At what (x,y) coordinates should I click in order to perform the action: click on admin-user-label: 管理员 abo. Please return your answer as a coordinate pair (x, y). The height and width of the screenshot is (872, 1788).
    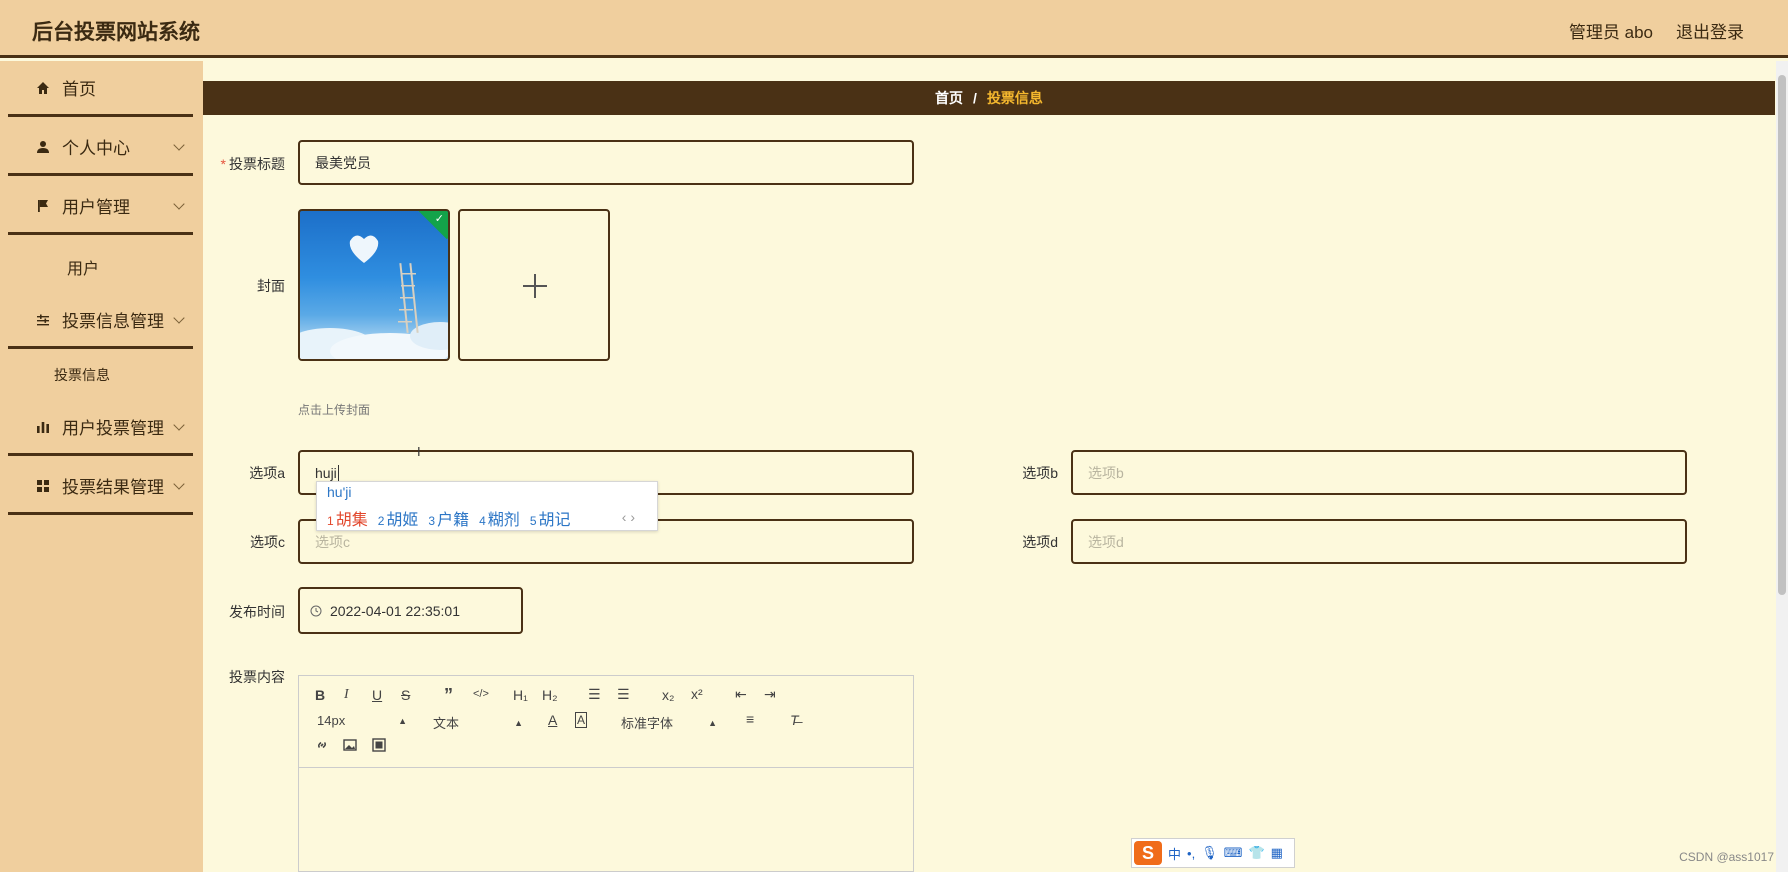
    Looking at the image, I should click on (1610, 32).